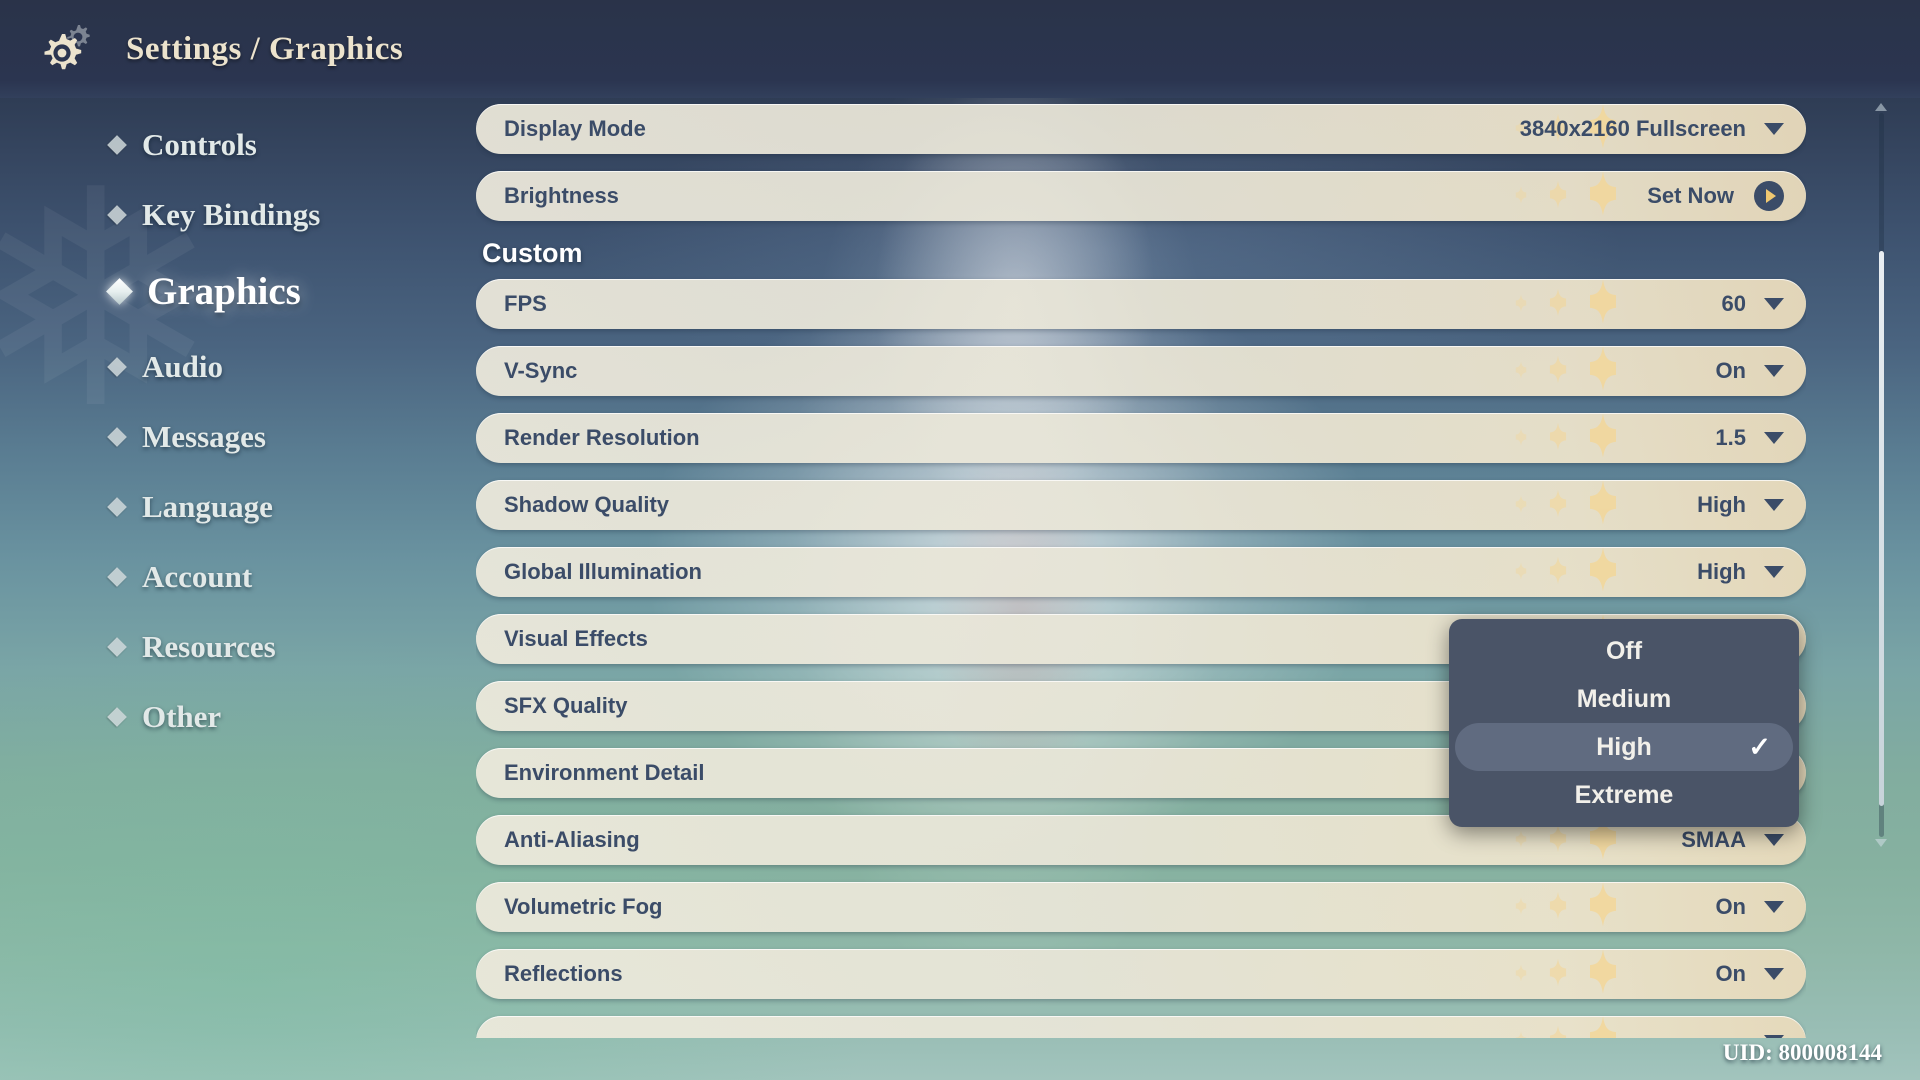 The image size is (1920, 1080). What do you see at coordinates (1749, 438) in the screenshot?
I see `row-control: 1.5` at bounding box center [1749, 438].